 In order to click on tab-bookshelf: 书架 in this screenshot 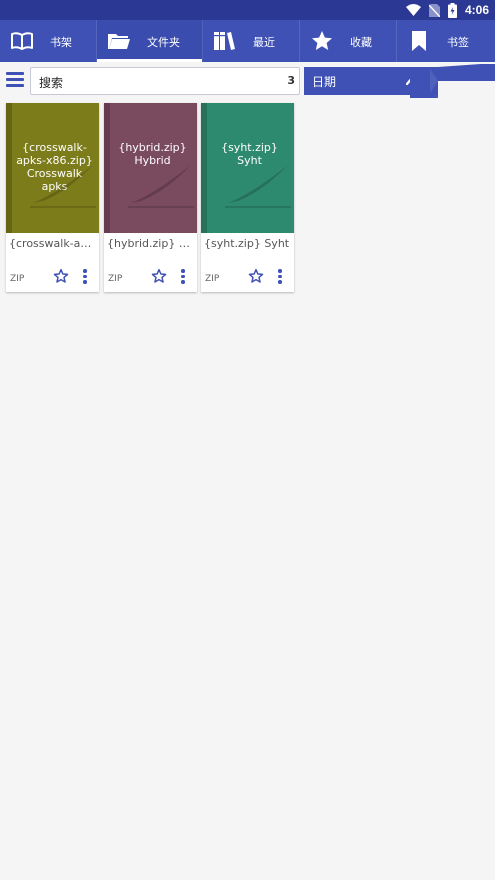, I will do `click(48, 41)`.